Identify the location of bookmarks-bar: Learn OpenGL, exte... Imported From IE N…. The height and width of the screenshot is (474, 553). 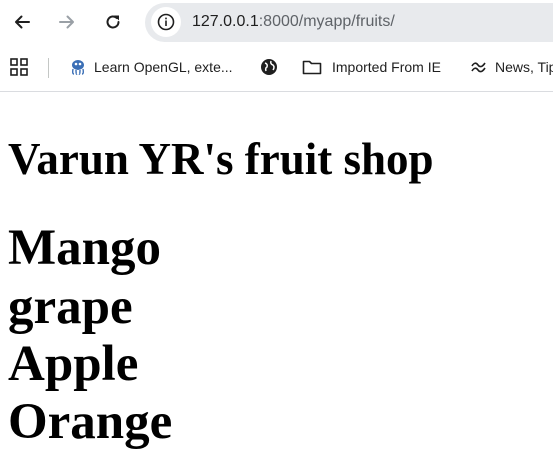
(276, 68).